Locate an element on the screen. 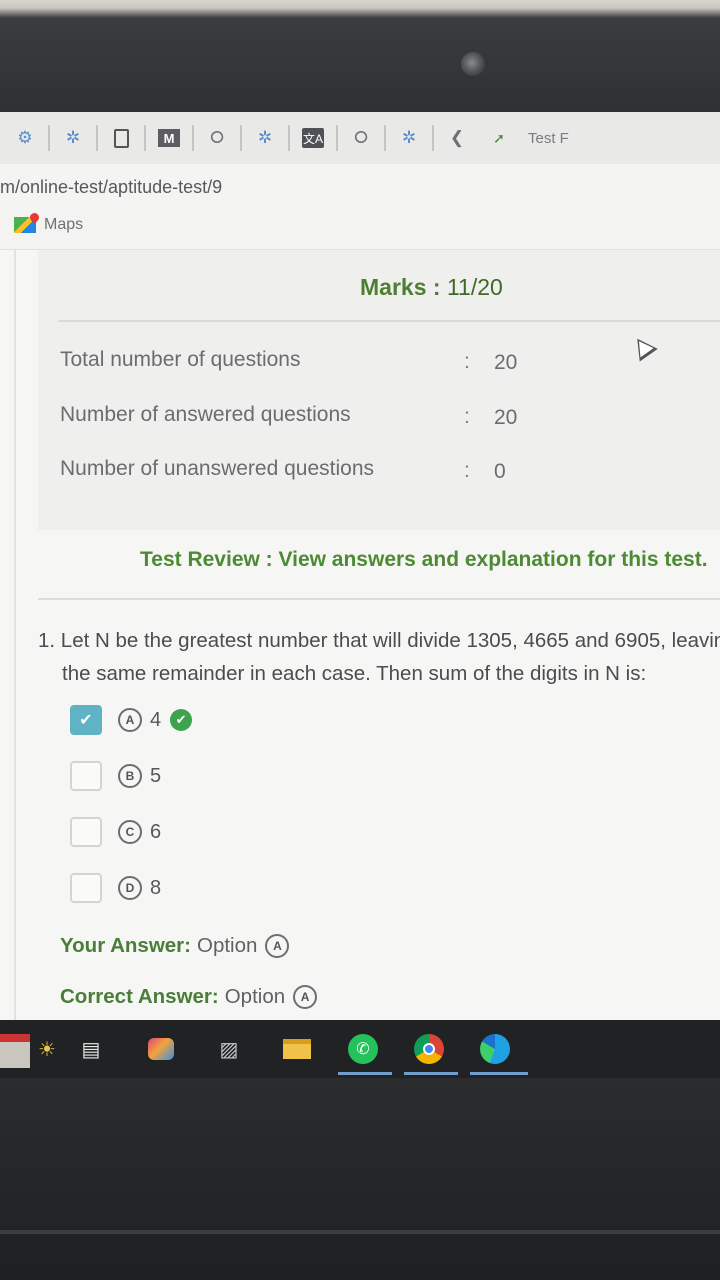 Image resolution: width=720 pixels, height=1280 pixels. bookmark-maps: Maps is located at coordinates (48, 225).